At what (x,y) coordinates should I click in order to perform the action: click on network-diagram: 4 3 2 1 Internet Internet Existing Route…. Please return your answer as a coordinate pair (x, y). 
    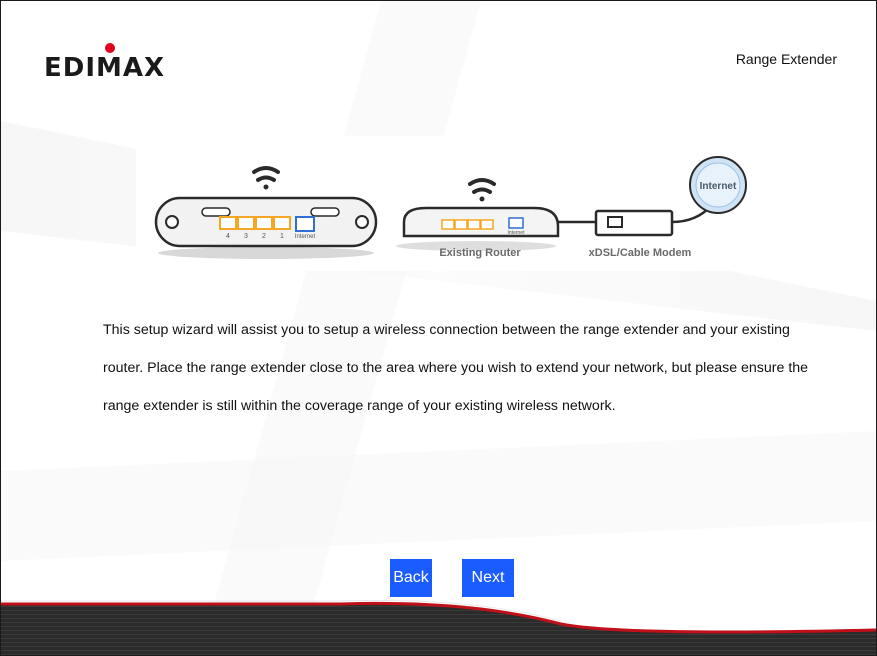
    Looking at the image, I should click on (451, 203).